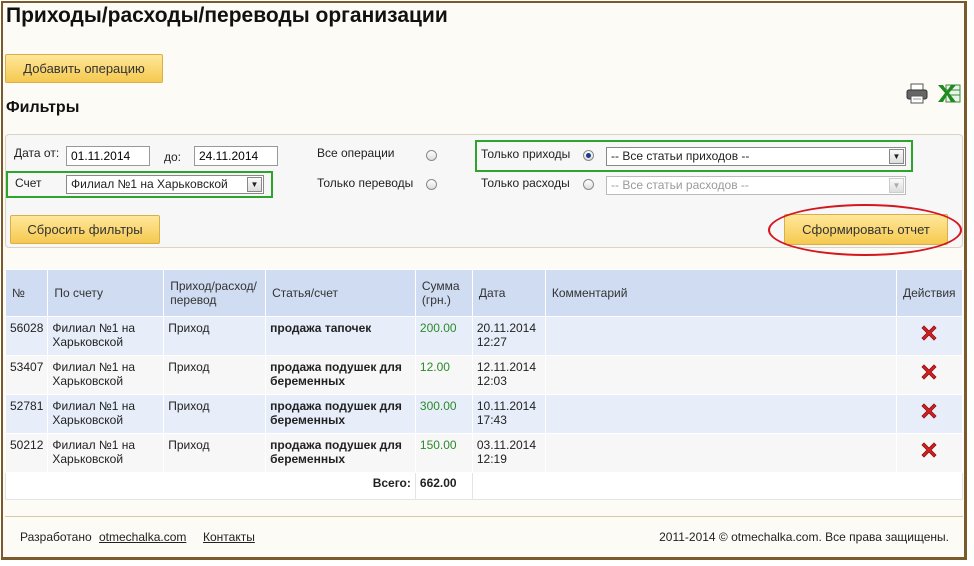 Image resolution: width=974 pixels, height=566 pixels. Describe the element at coordinates (431, 184) in the screenshot. I see `transfers-radio` at that location.